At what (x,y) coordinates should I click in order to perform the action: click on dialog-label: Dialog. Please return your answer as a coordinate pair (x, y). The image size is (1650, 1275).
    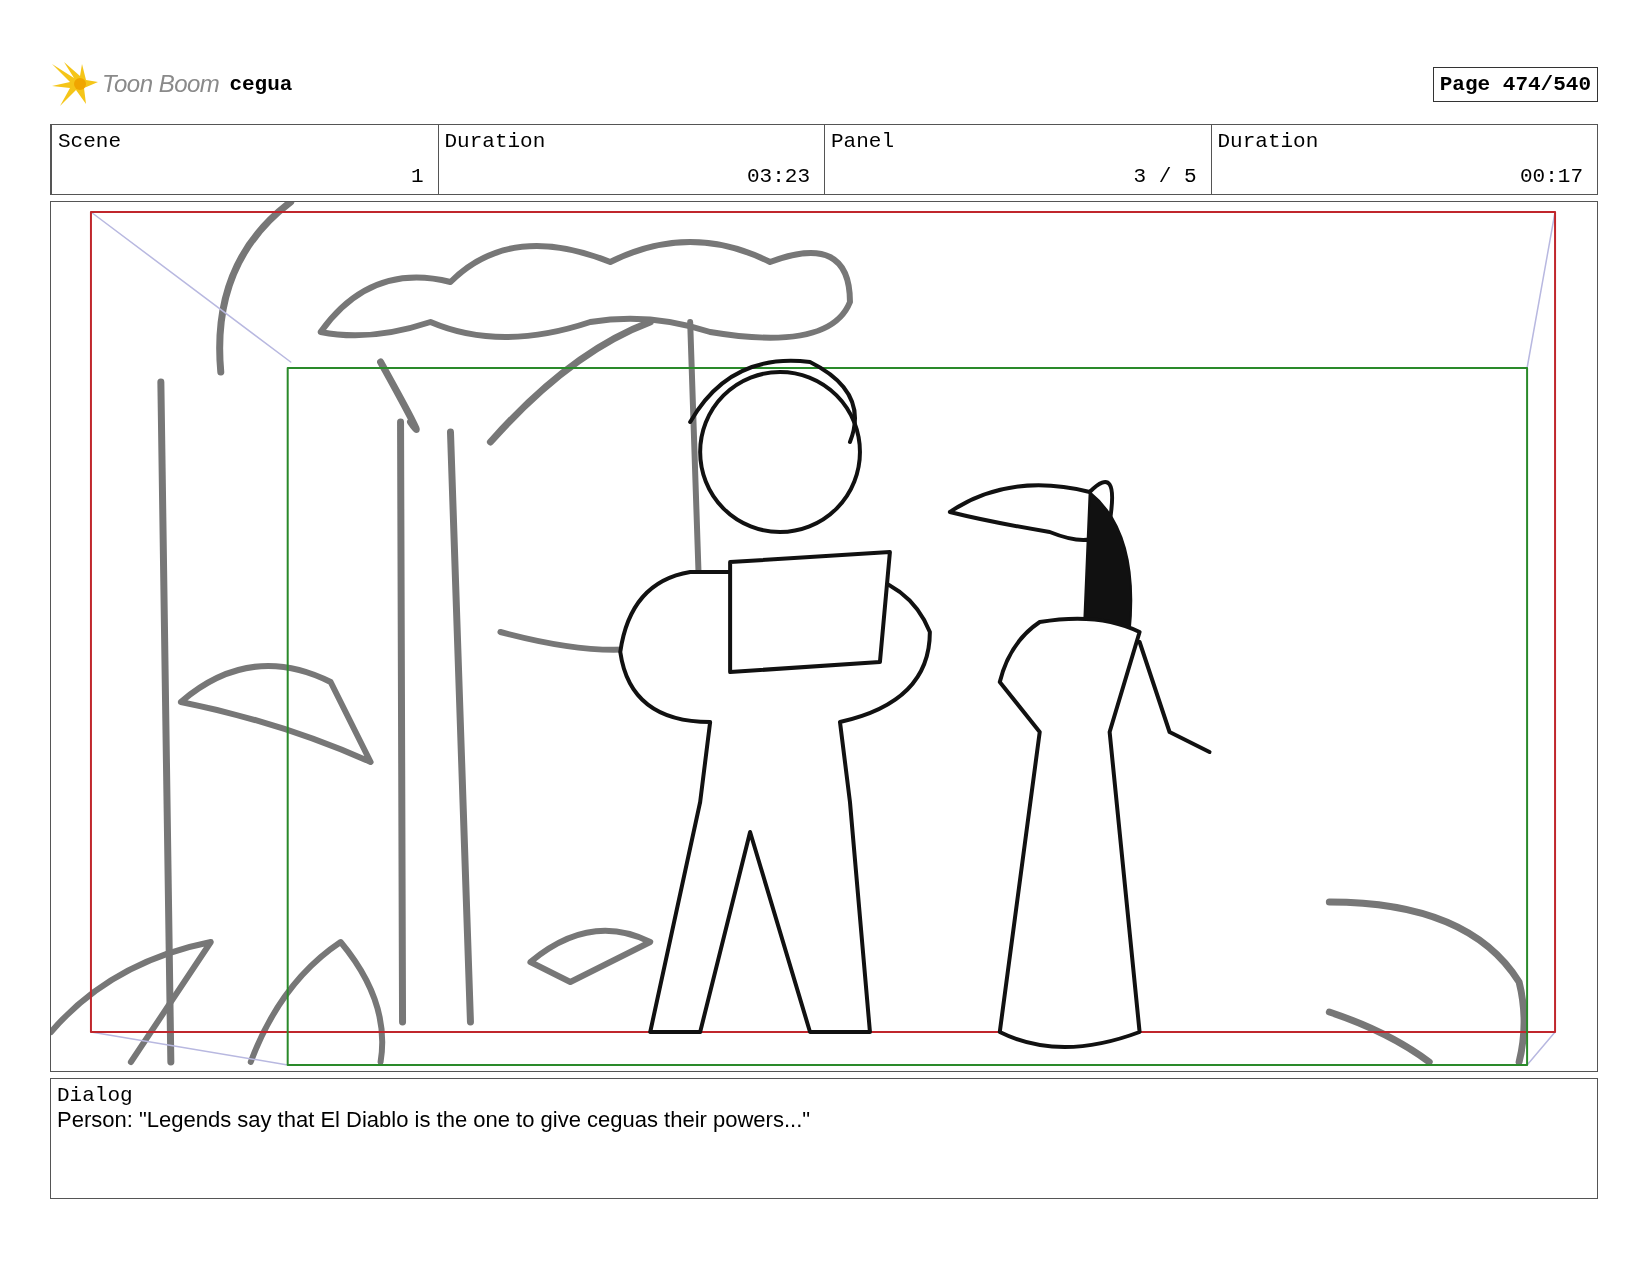
    Looking at the image, I should click on (95, 1095).